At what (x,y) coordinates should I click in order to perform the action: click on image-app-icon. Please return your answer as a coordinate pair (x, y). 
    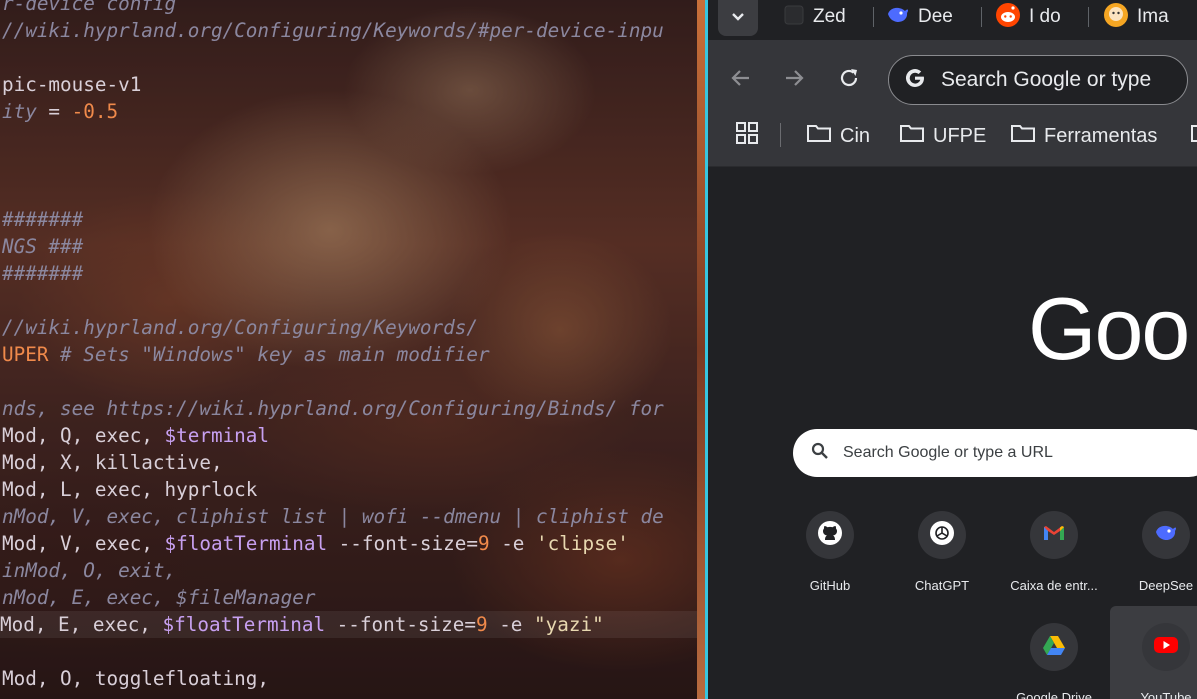
    Looking at the image, I should click on (1116, 17).